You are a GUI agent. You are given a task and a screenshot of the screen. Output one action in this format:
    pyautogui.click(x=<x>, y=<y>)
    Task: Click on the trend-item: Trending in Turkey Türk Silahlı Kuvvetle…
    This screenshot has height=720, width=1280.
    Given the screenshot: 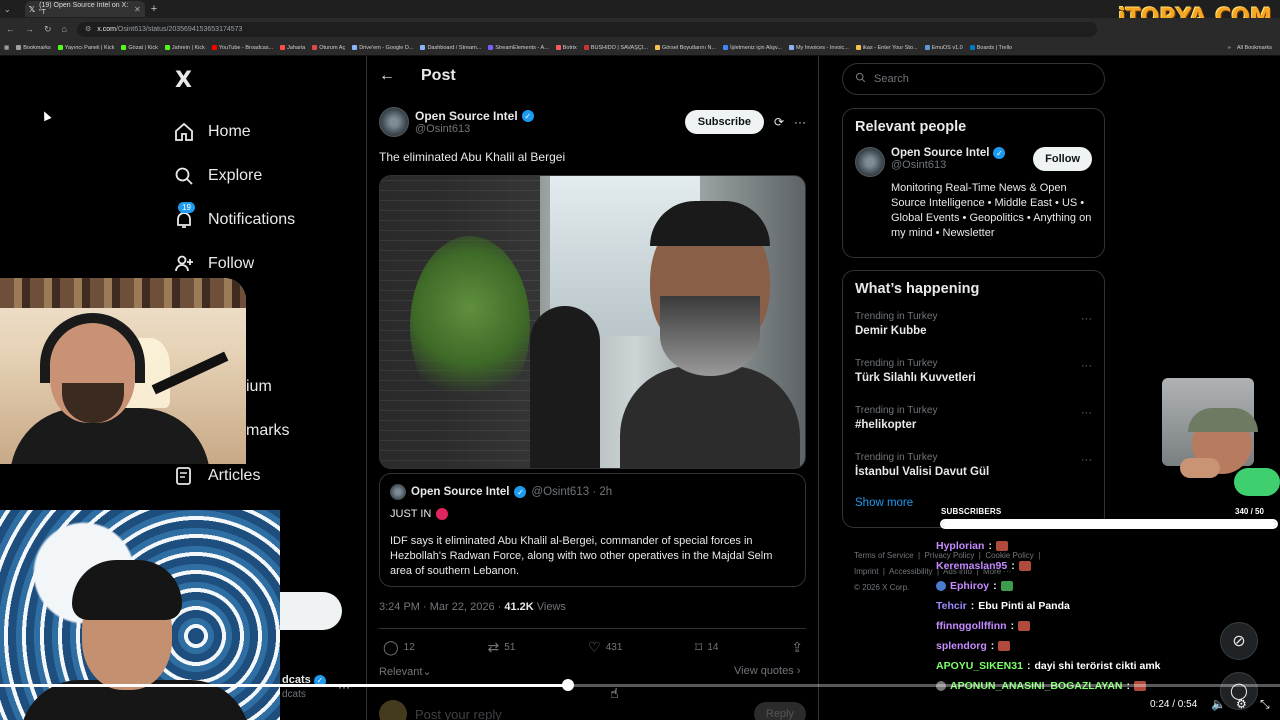 What is the action you would take?
    pyautogui.click(x=973, y=373)
    